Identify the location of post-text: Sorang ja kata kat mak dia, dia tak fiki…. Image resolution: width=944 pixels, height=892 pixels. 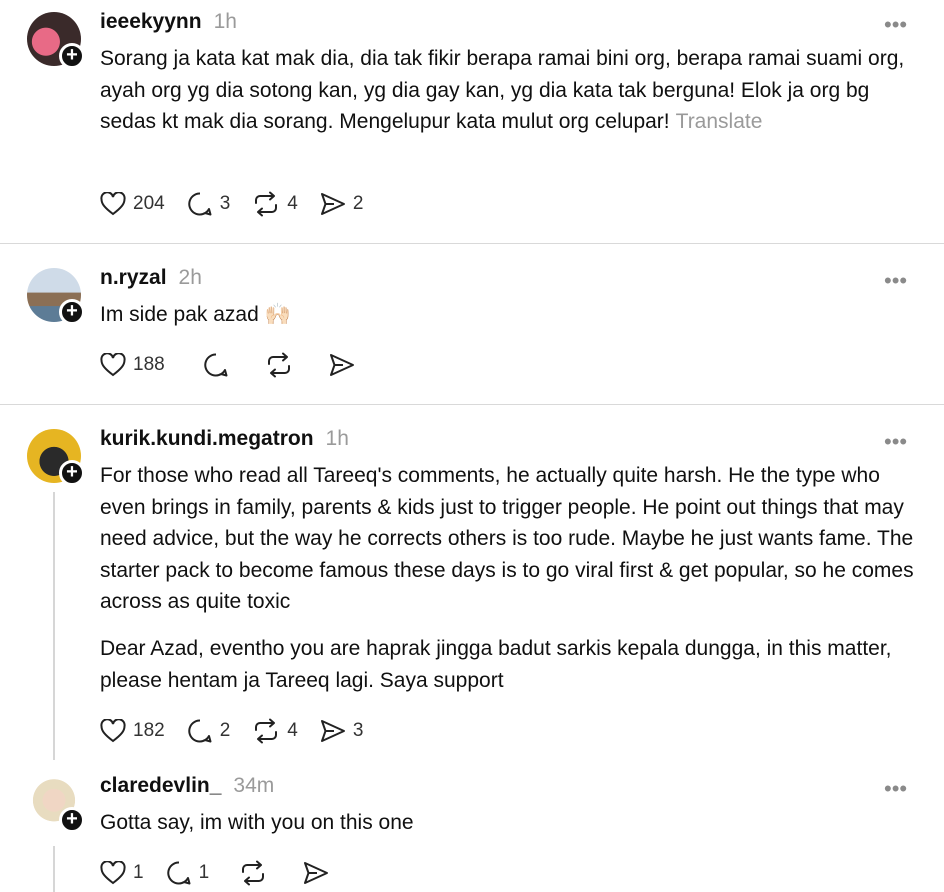
(502, 90).